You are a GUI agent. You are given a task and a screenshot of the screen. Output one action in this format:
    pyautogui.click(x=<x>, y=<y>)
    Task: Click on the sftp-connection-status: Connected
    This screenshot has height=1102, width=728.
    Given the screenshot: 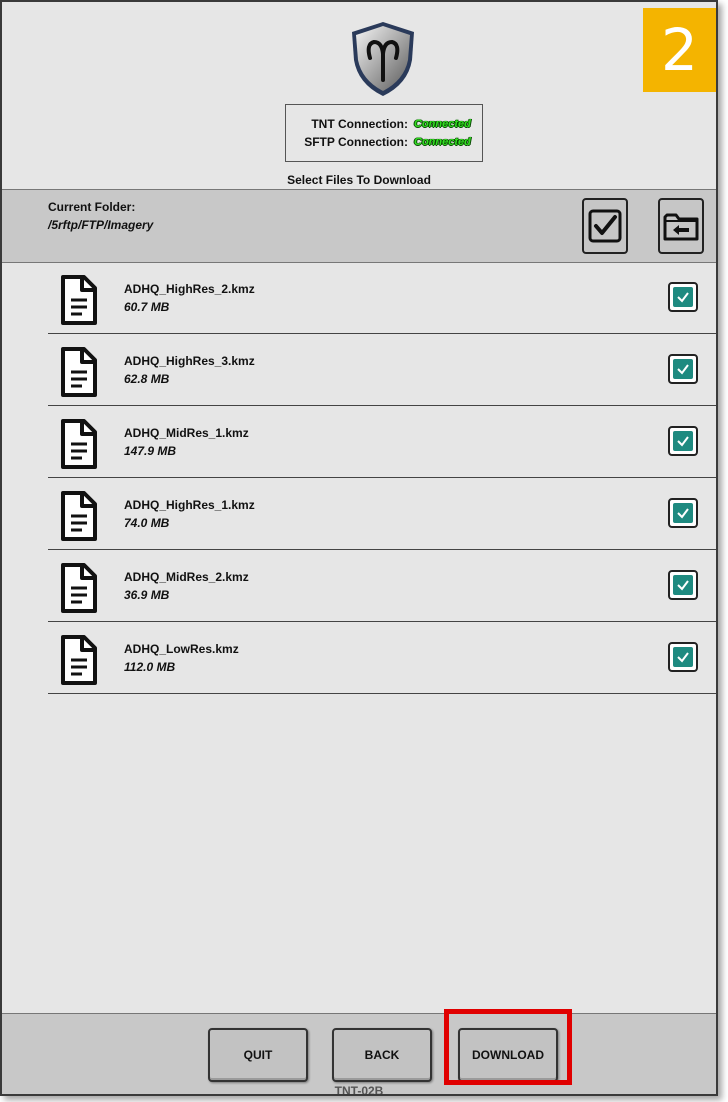 What is the action you would take?
    pyautogui.click(x=442, y=142)
    